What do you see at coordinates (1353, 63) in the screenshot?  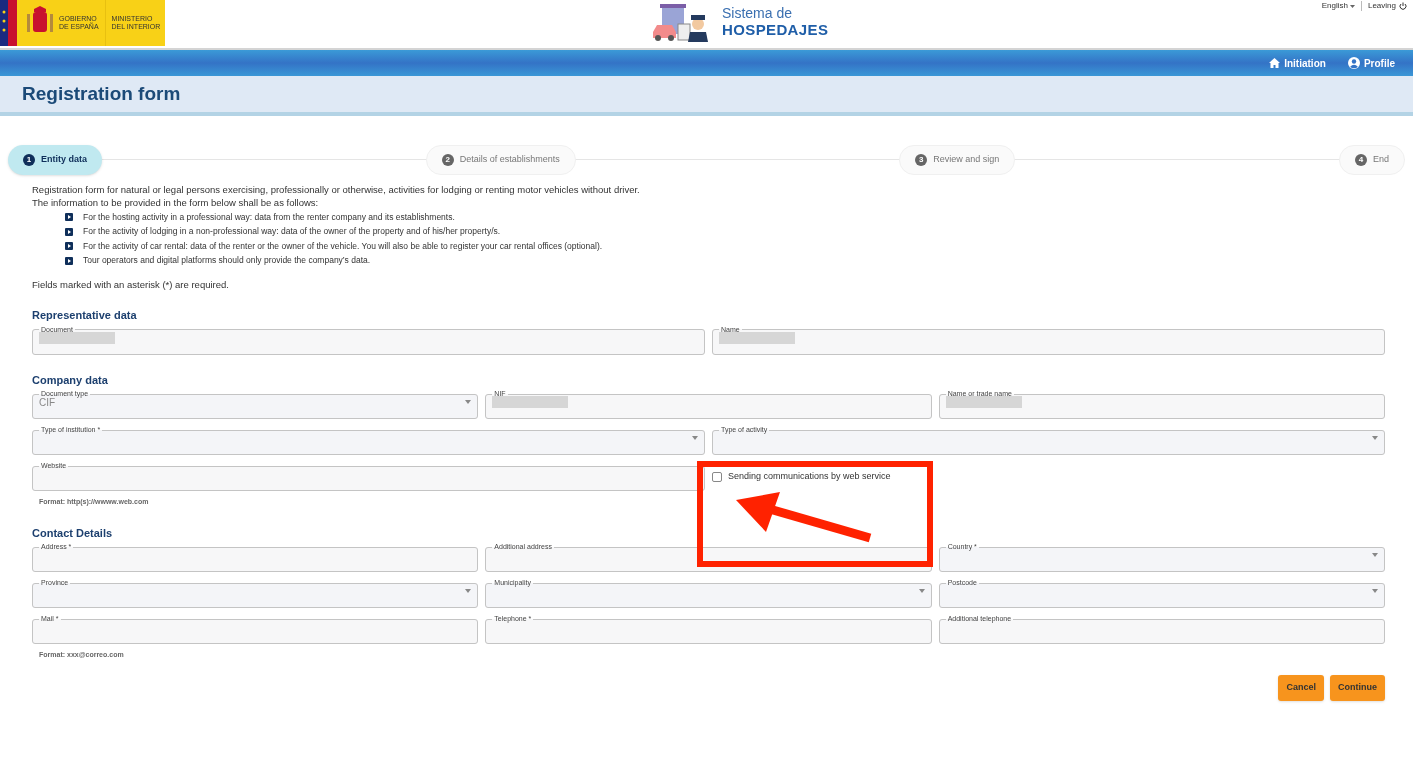 I see `user-icon` at bounding box center [1353, 63].